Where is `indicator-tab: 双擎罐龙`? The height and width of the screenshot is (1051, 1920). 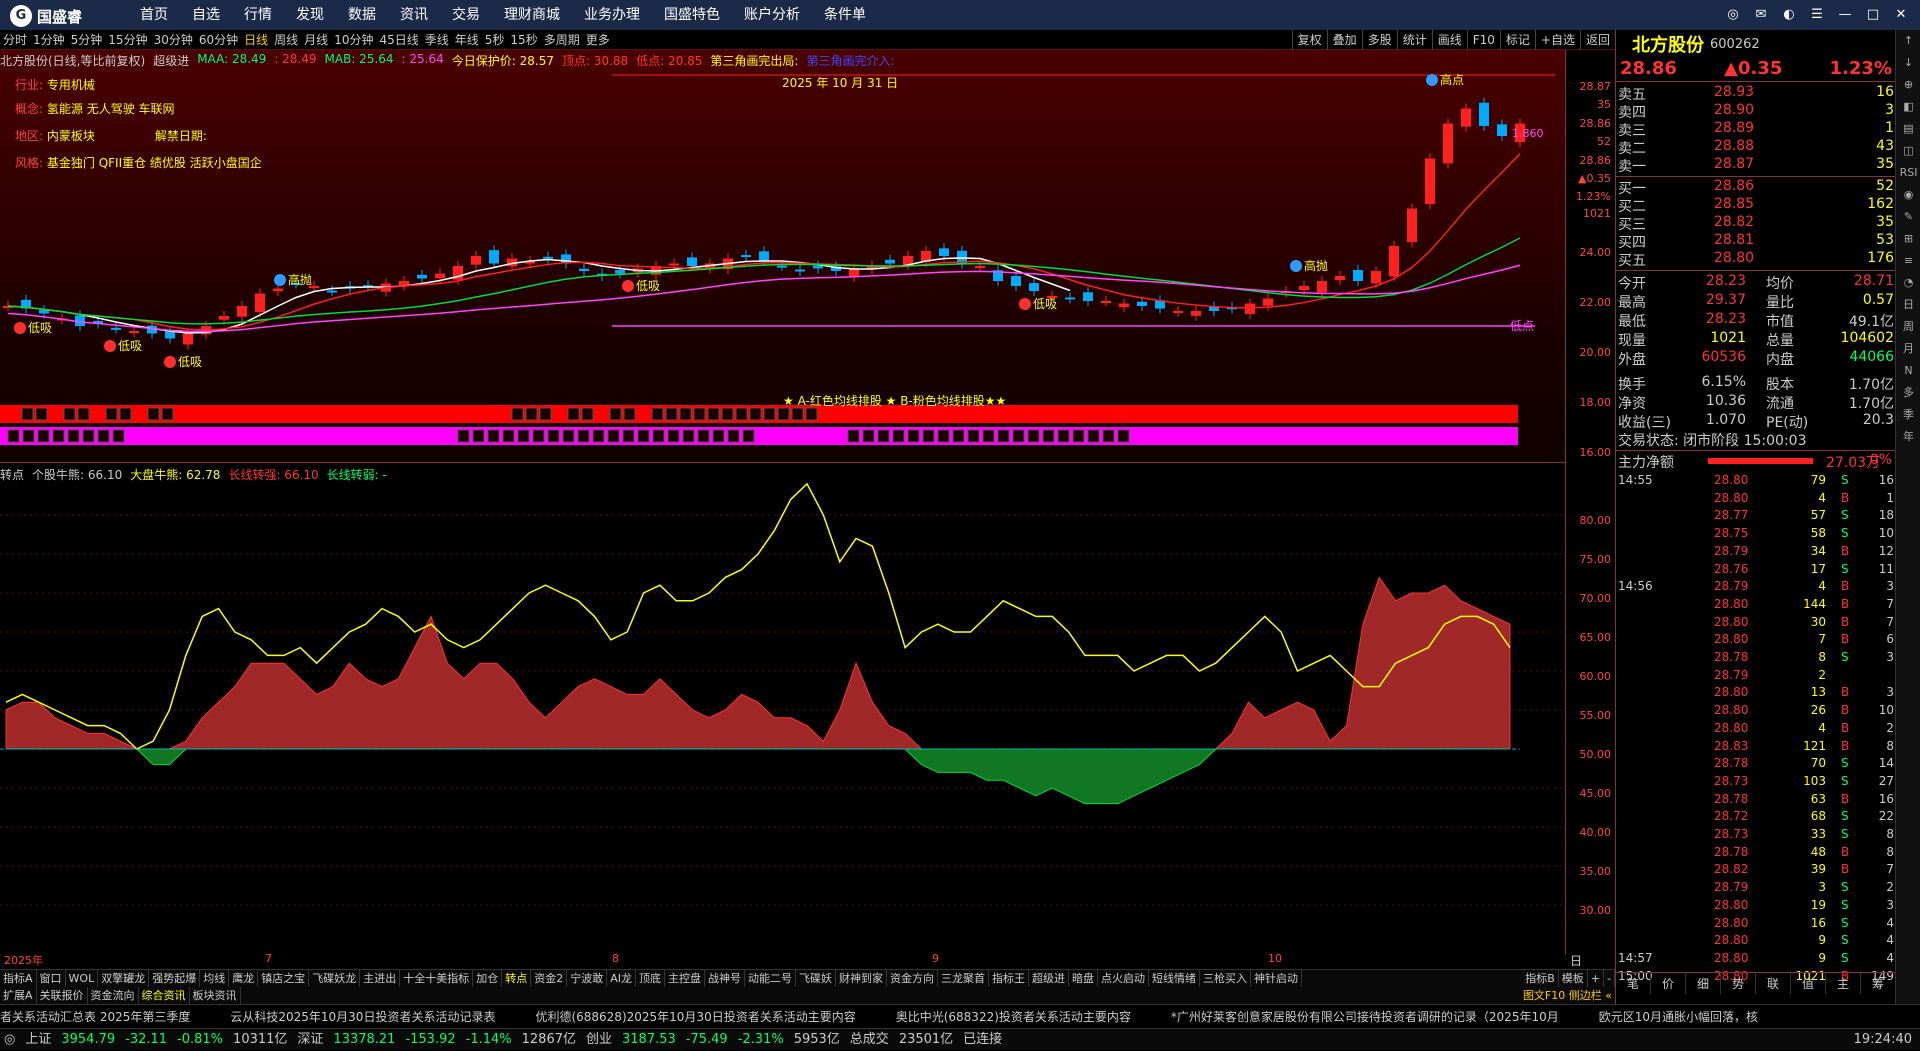 indicator-tab: 双擎罐龙 is located at coordinates (124, 978).